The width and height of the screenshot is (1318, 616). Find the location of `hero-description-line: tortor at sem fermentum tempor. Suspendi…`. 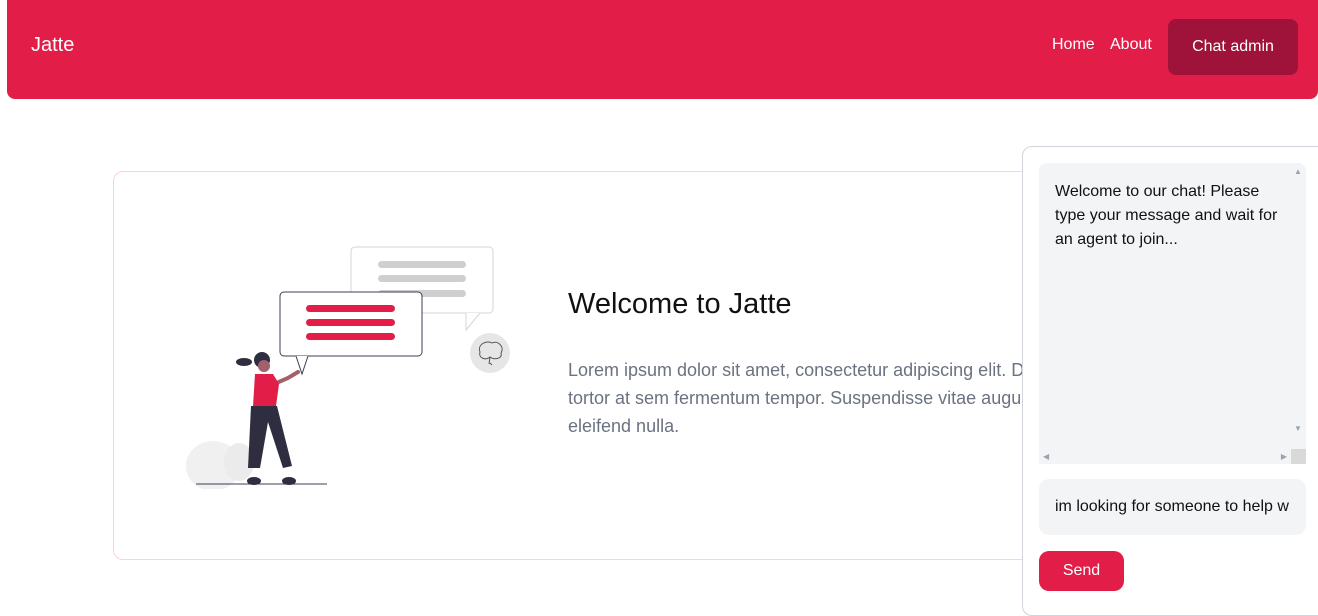

hero-description-line: tortor at sem fermentum tempor. Suspendi… is located at coordinates (800, 398).